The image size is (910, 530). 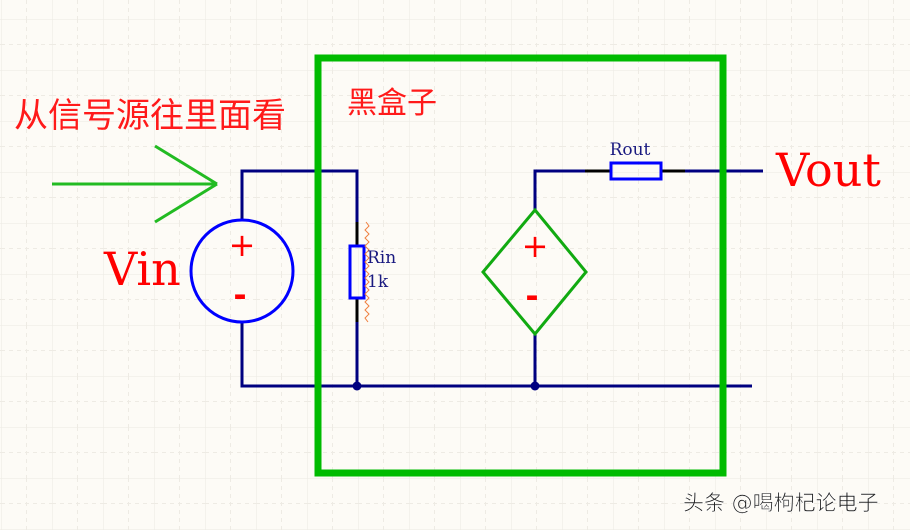 What do you see at coordinates (242, 245) in the screenshot?
I see `vin-plus-sign: +` at bounding box center [242, 245].